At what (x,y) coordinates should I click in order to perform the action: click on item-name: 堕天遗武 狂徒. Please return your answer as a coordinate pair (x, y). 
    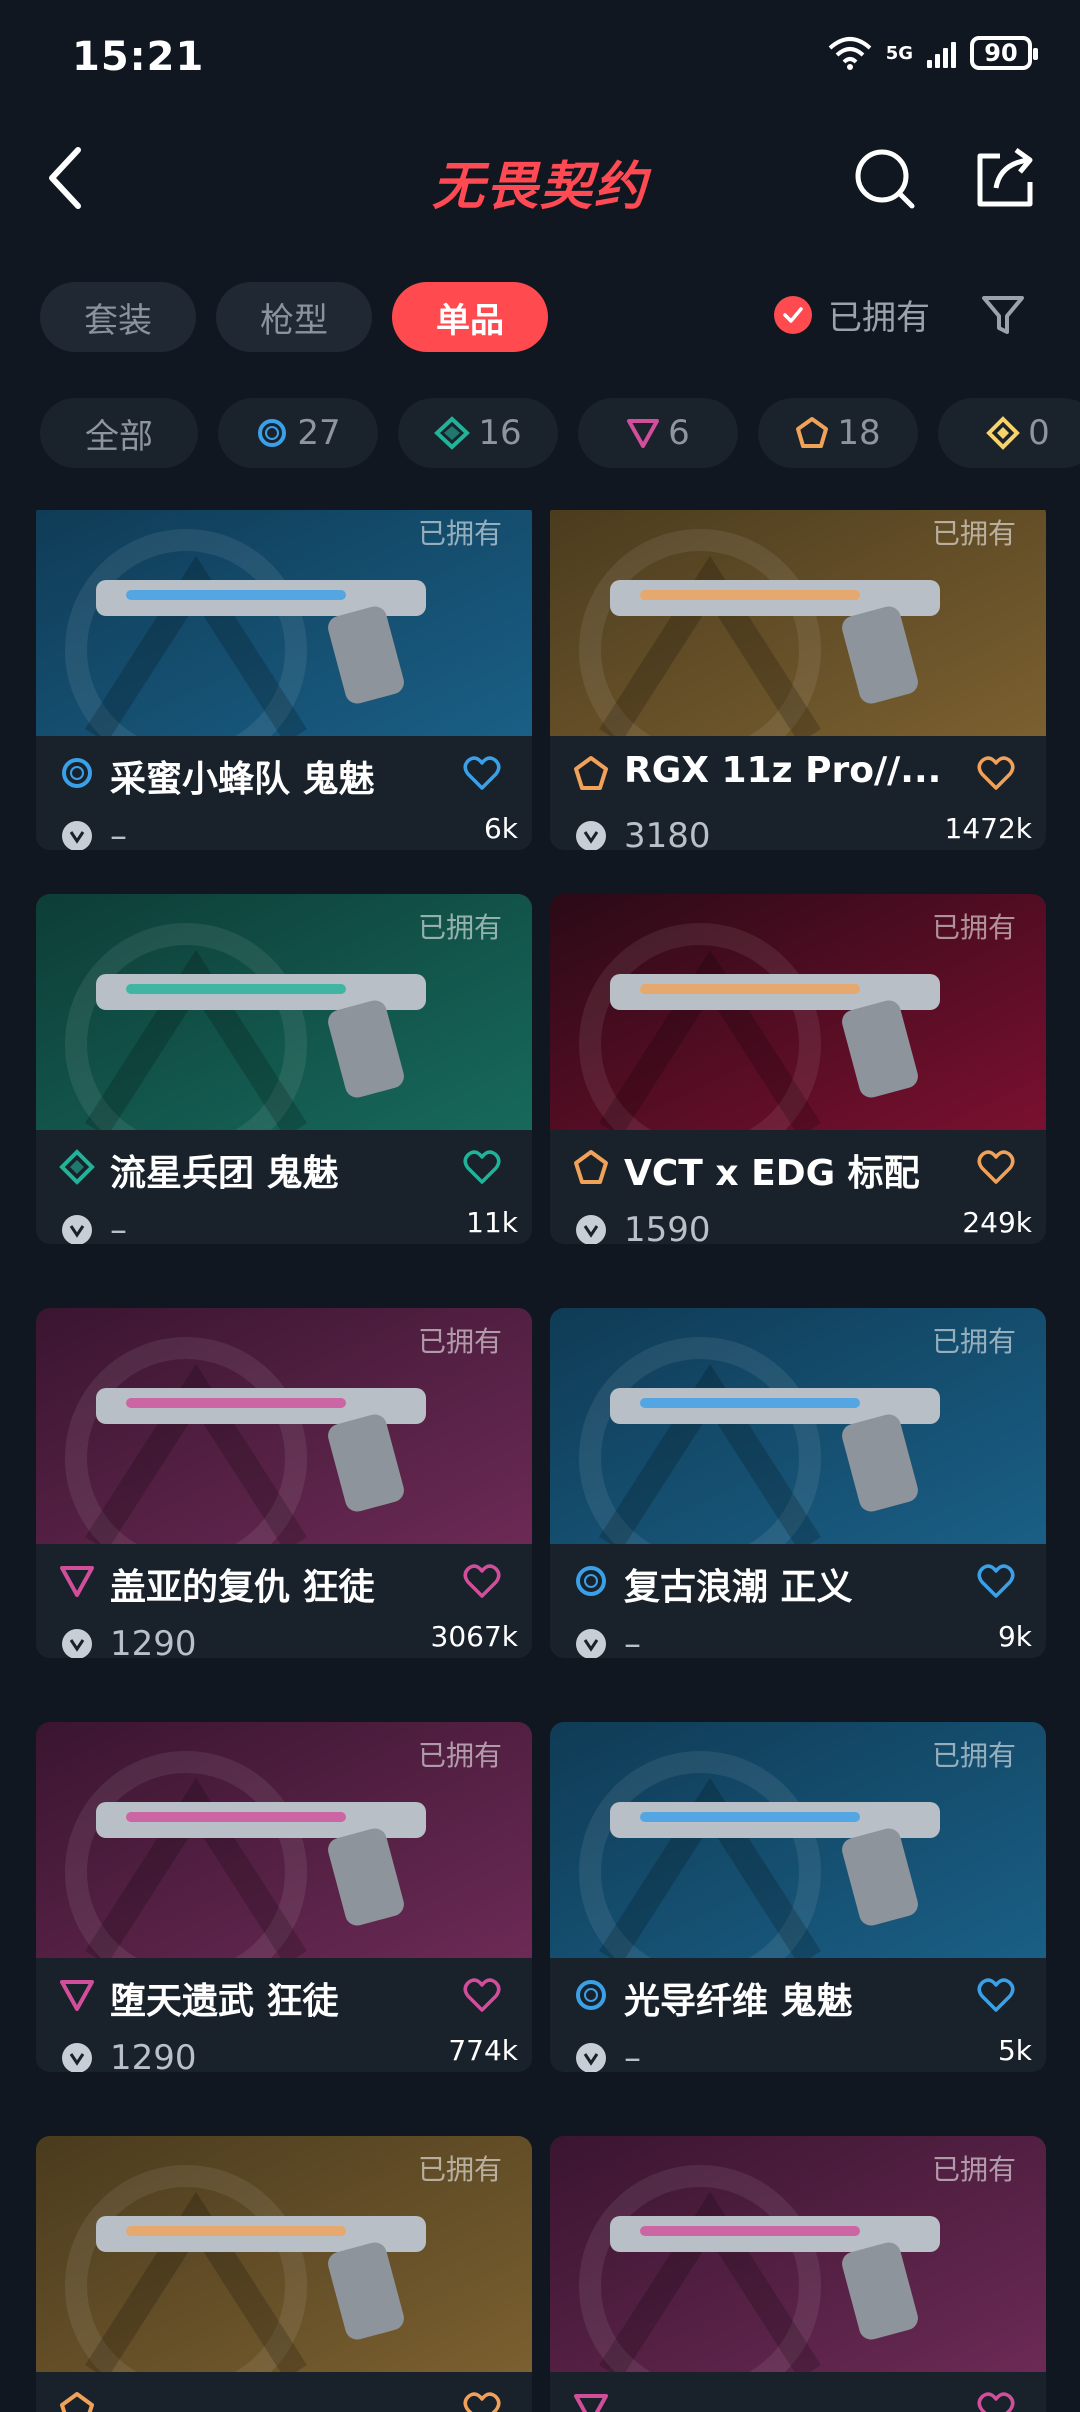
    Looking at the image, I should click on (224, 2001).